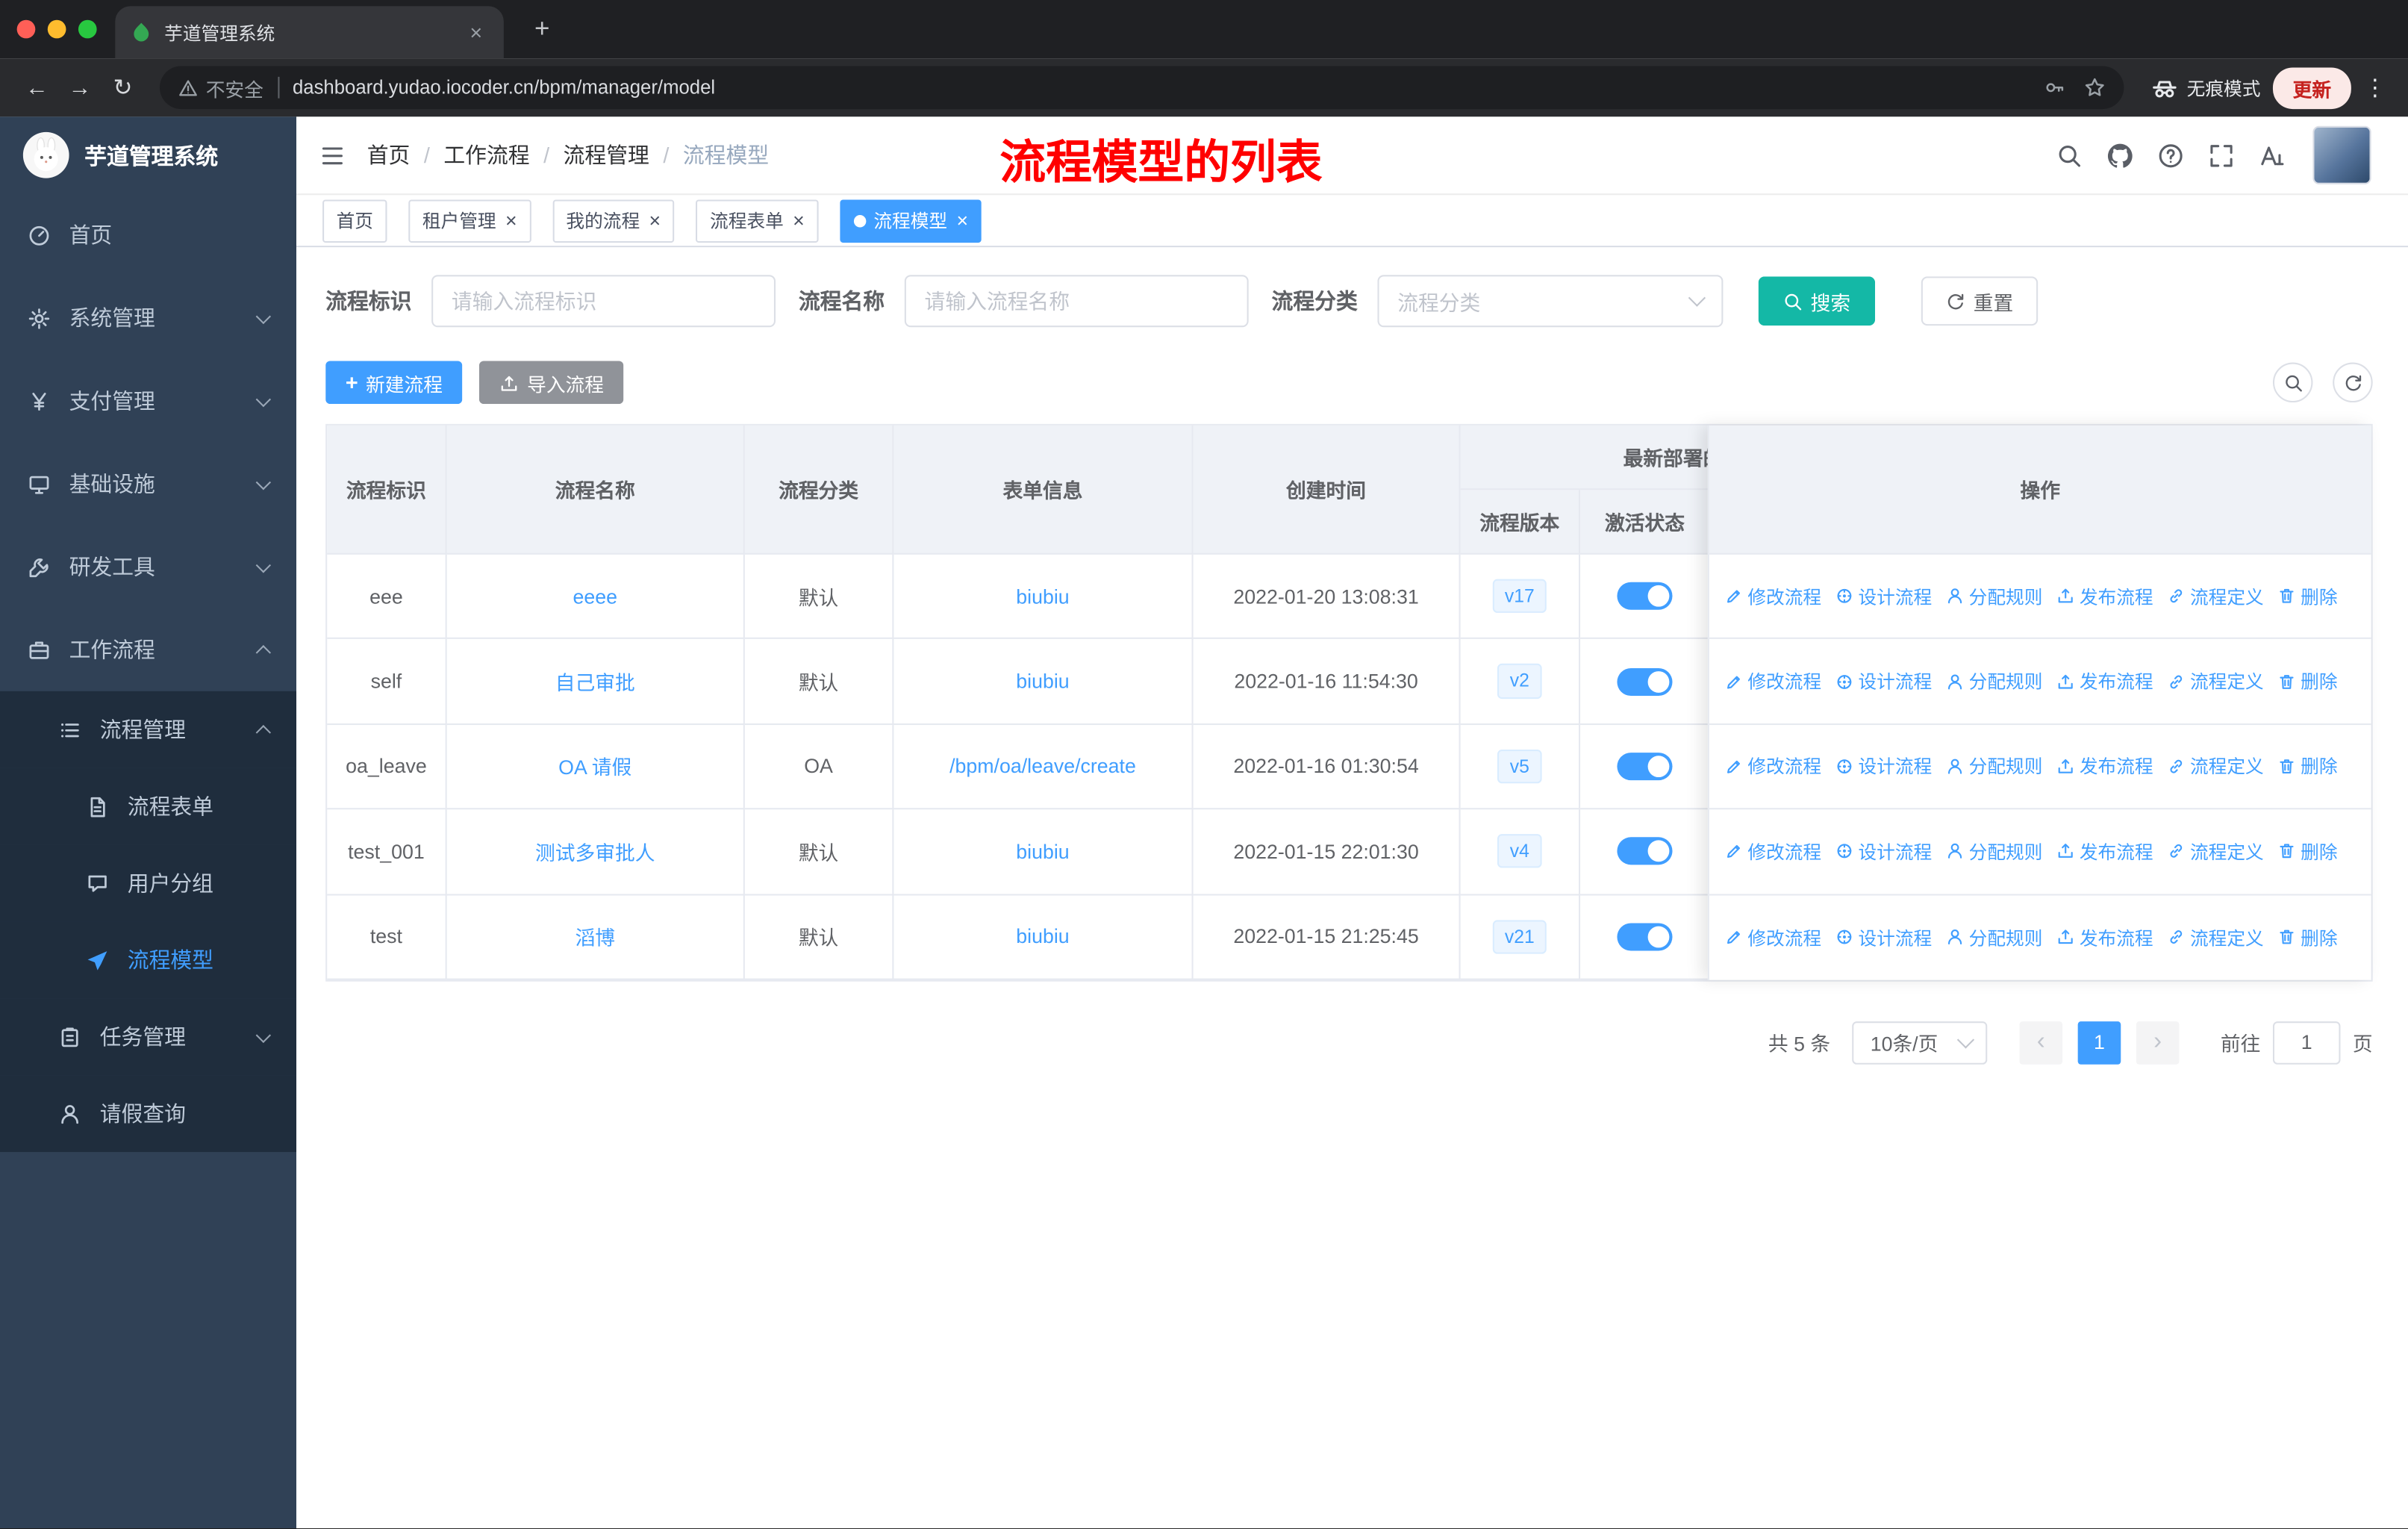 This screenshot has width=2408, height=1529. What do you see at coordinates (389, 155) in the screenshot?
I see `breadcrumb-item: 首页` at bounding box center [389, 155].